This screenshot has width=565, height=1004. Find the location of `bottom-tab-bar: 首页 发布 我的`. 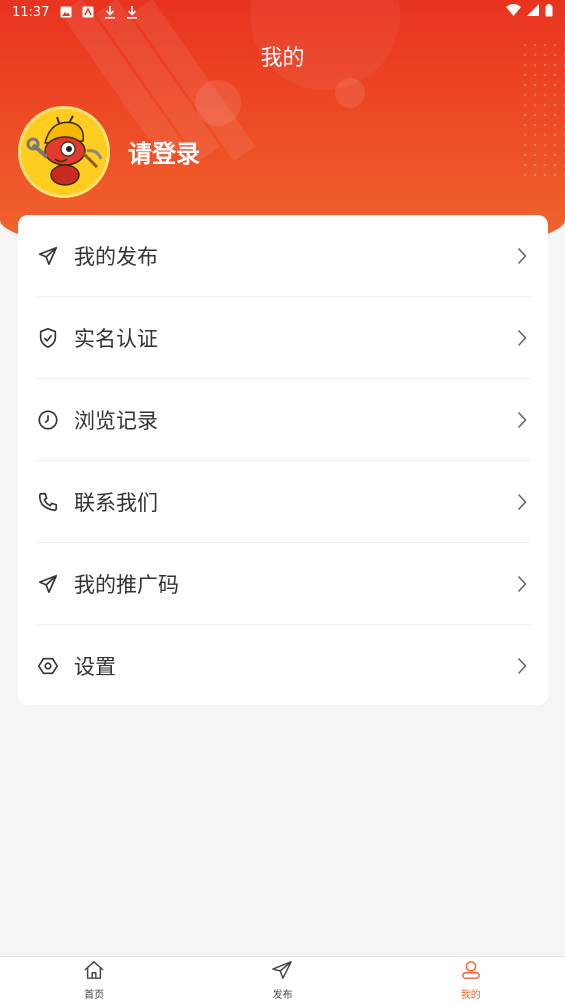

bottom-tab-bar: 首页 发布 我的 is located at coordinates (282, 980).